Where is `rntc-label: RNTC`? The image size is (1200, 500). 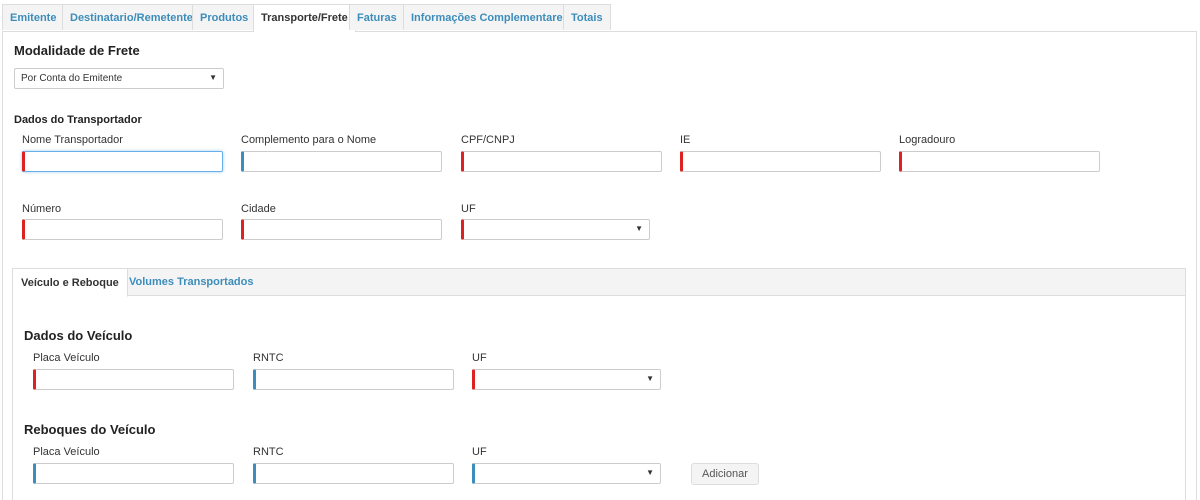
rntc-label: RNTC is located at coordinates (268, 358).